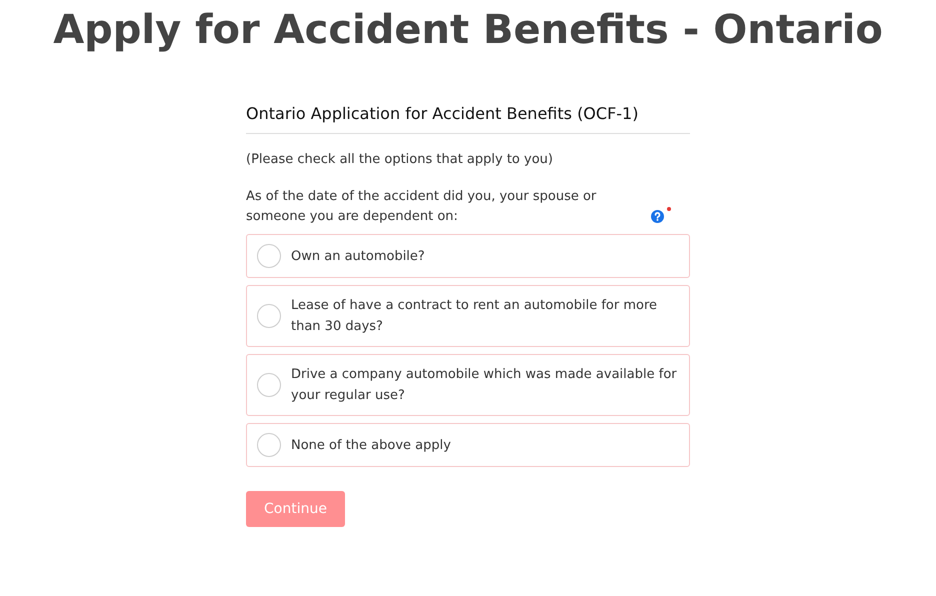 The height and width of the screenshot is (596, 936). I want to click on page-title: Apply for Accident Benefits - Ontario, so click(468, 30).